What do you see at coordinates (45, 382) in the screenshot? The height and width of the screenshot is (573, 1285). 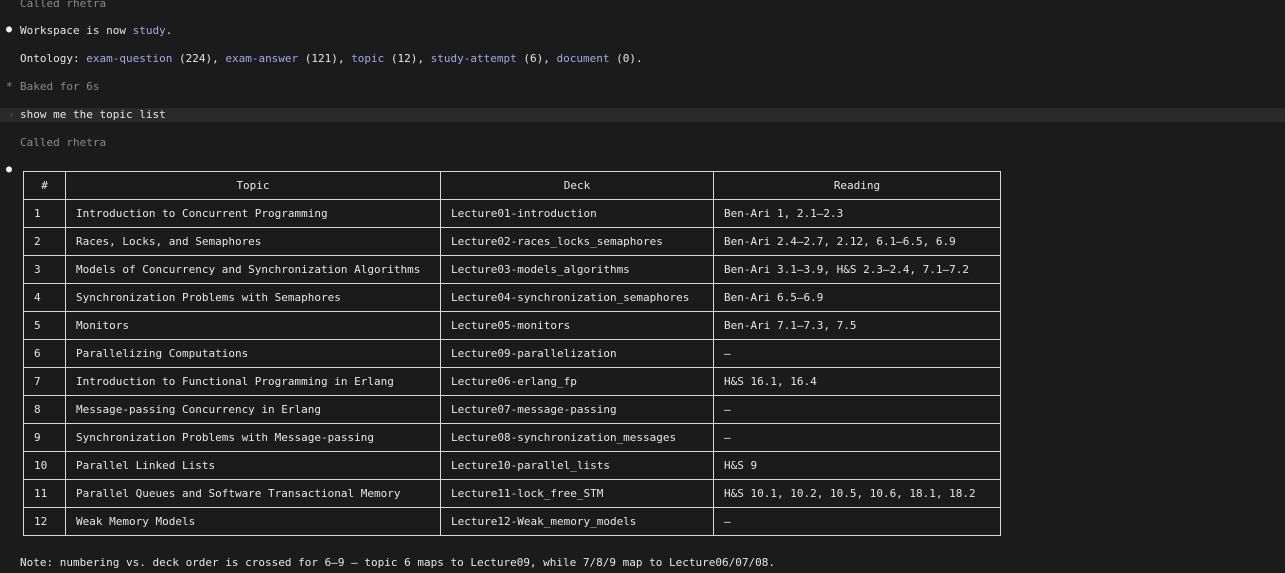 I see `cell-number: 7` at bounding box center [45, 382].